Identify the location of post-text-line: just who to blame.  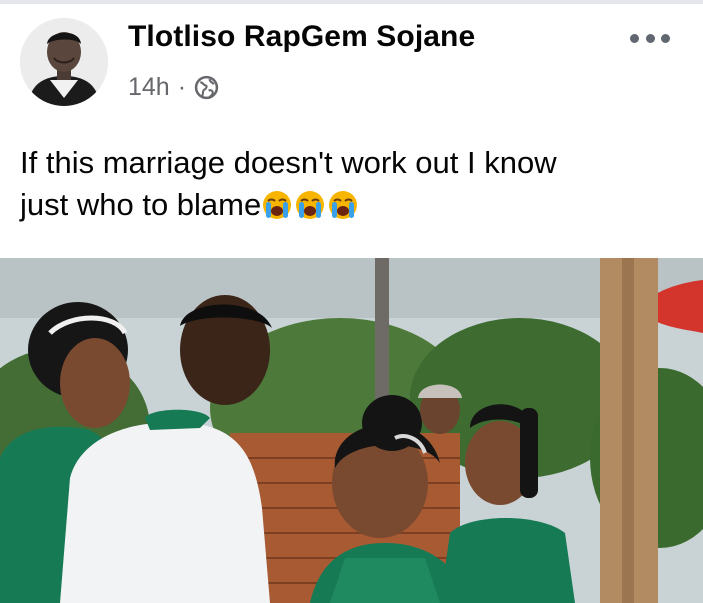
(355, 208).